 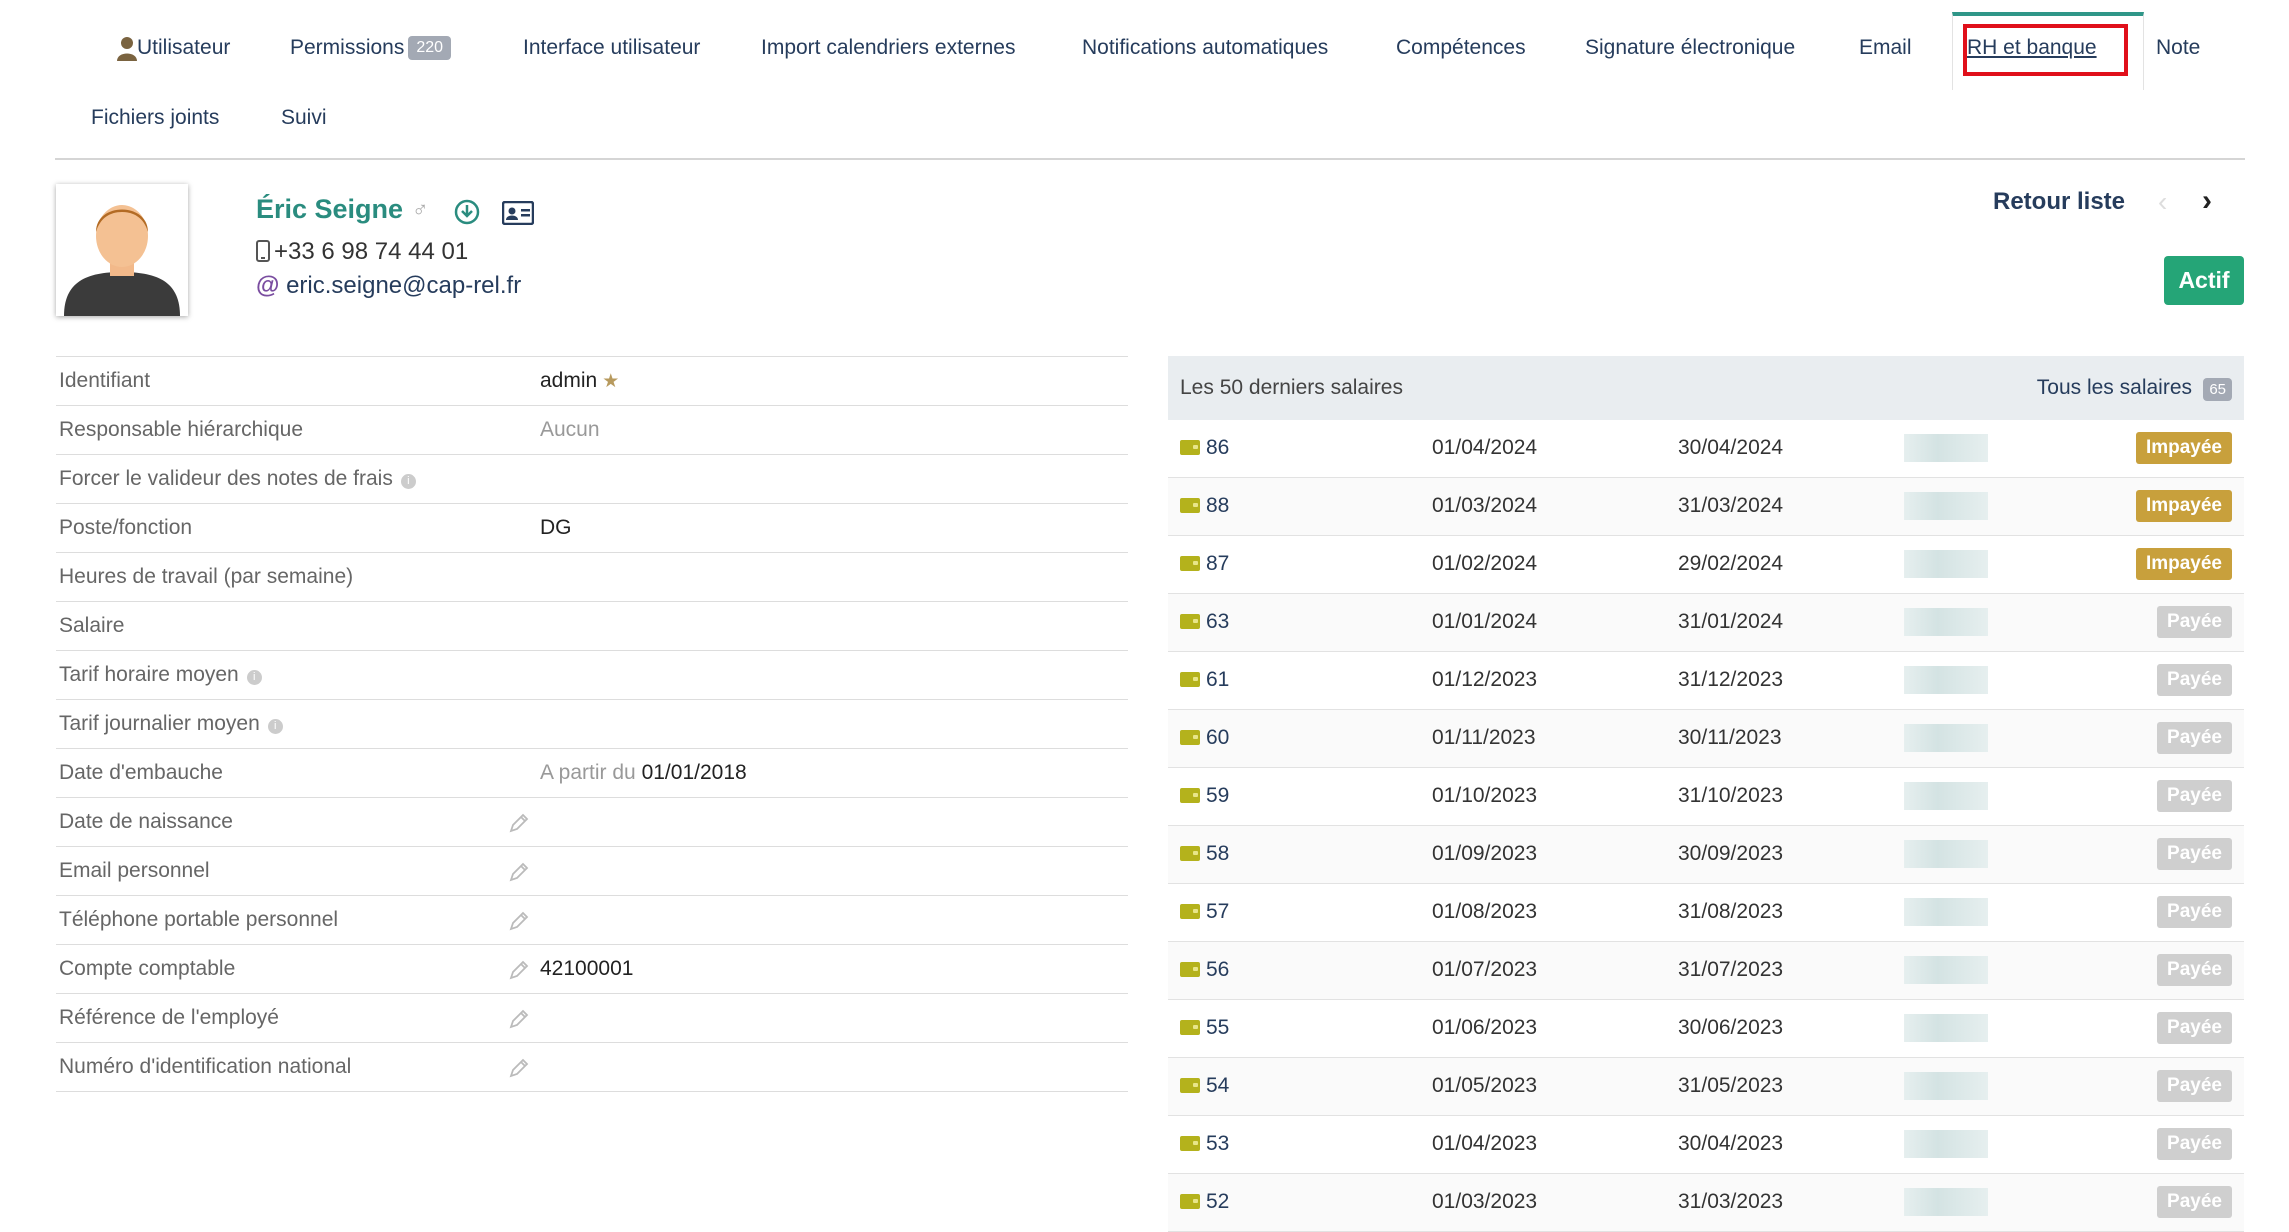 I want to click on salary-panel-title: Les 50 derniers salaires, so click(x=1291, y=387).